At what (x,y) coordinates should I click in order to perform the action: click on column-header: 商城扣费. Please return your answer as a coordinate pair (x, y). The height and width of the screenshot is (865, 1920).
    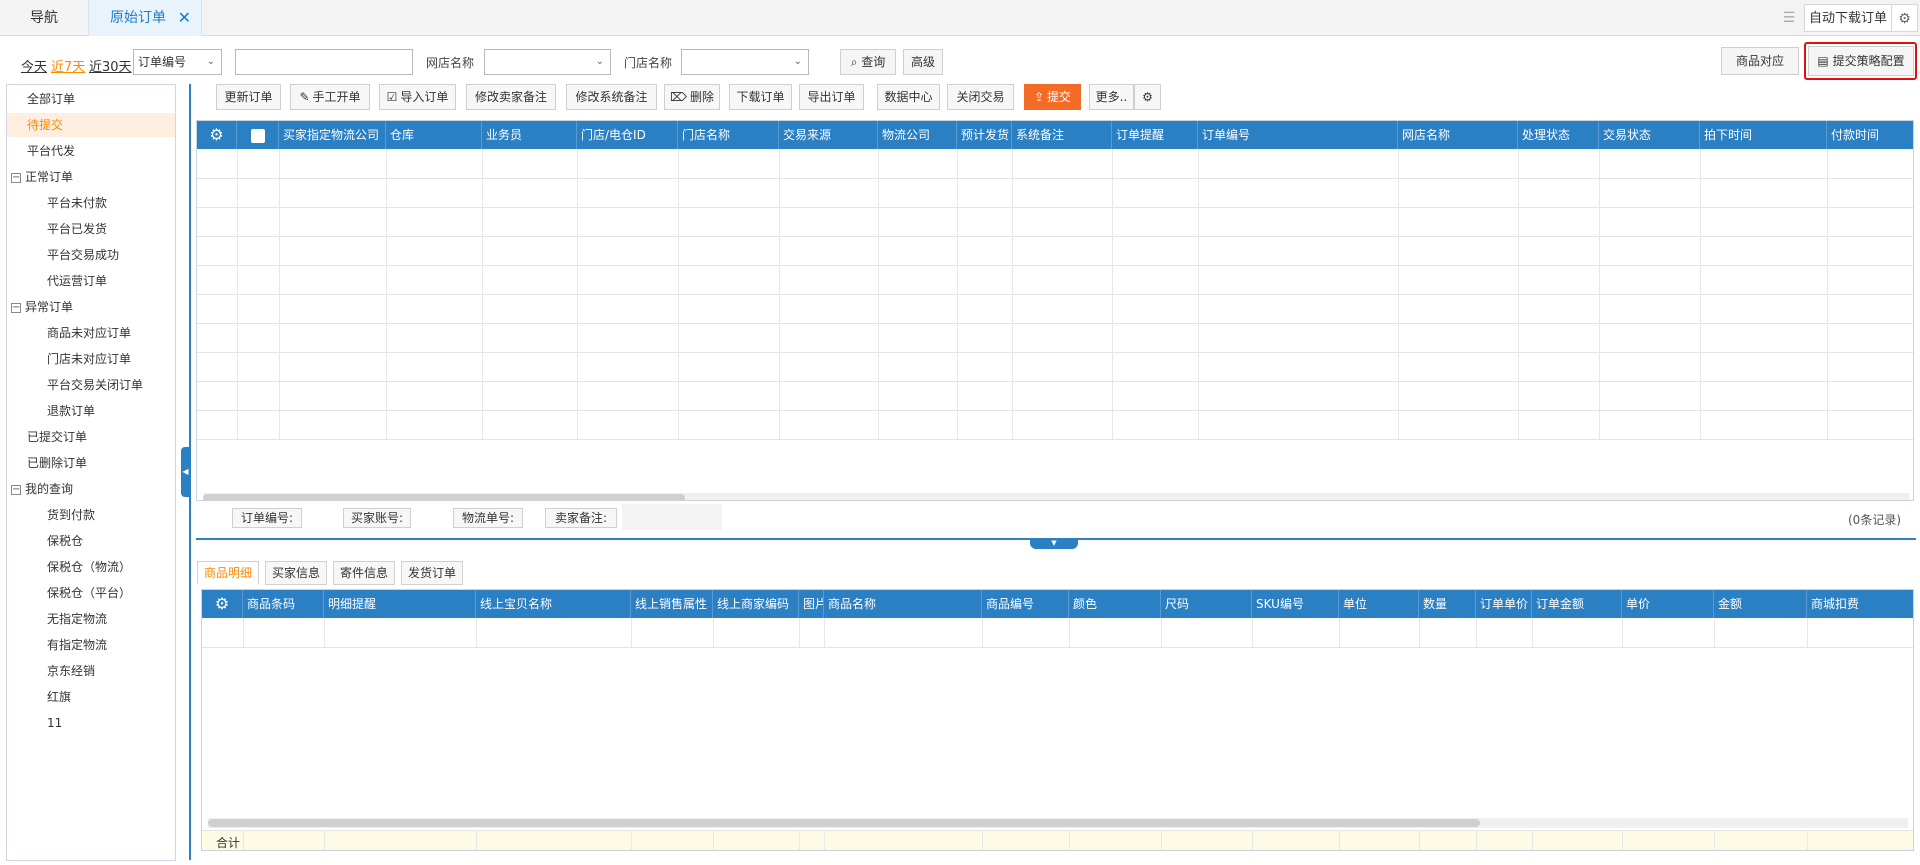
    Looking at the image, I should click on (1860, 604).